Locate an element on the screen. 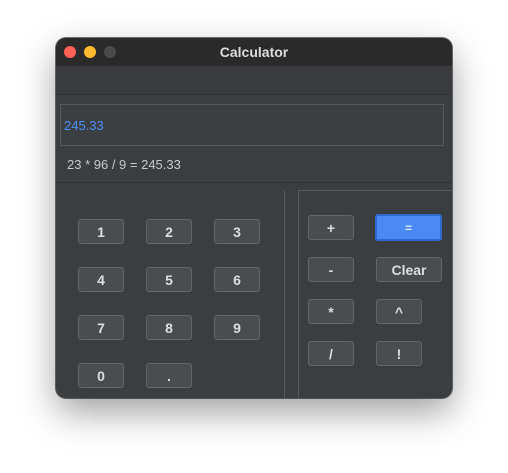  equals-button: = is located at coordinates (408, 227).